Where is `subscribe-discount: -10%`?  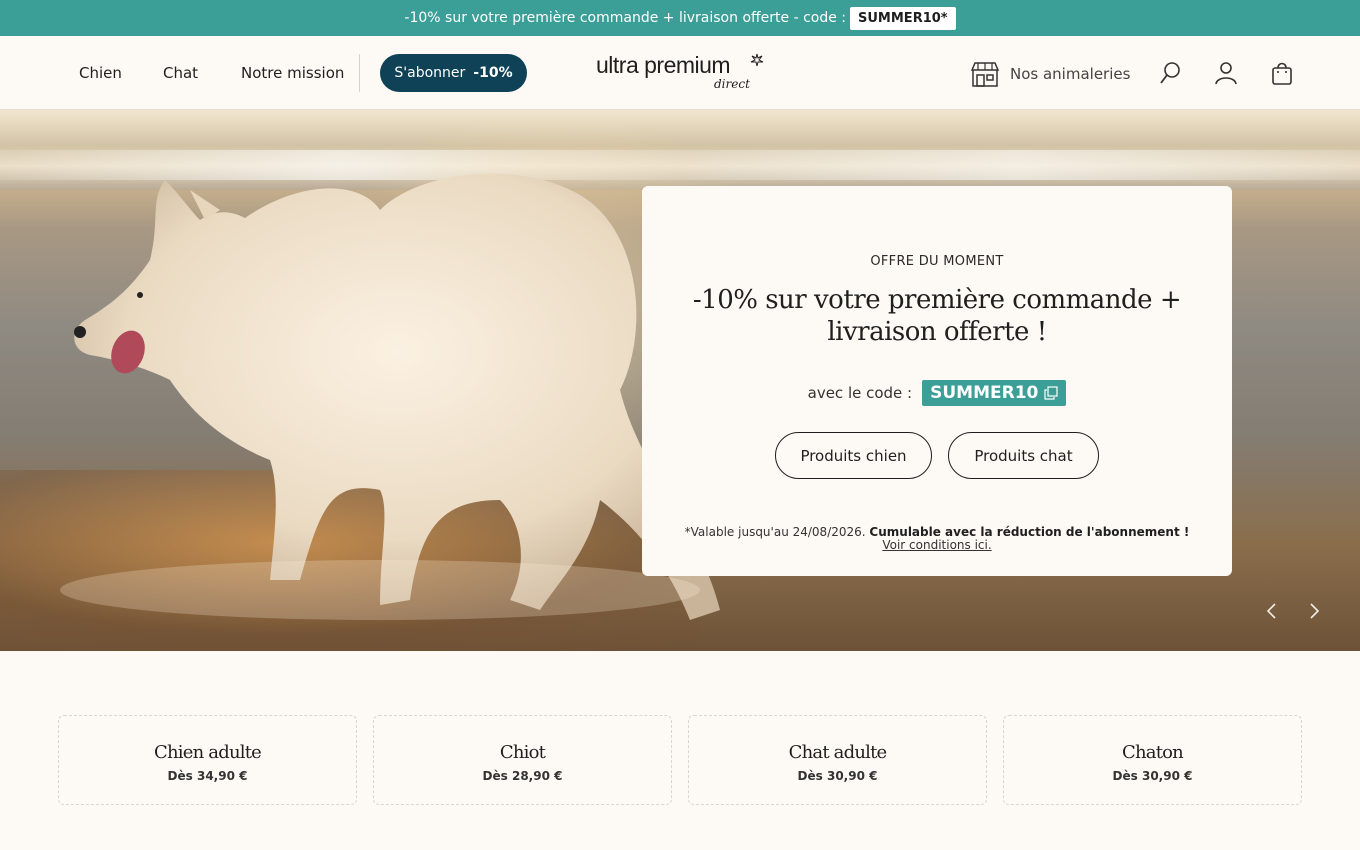
subscribe-discount: -10% is located at coordinates (493, 73).